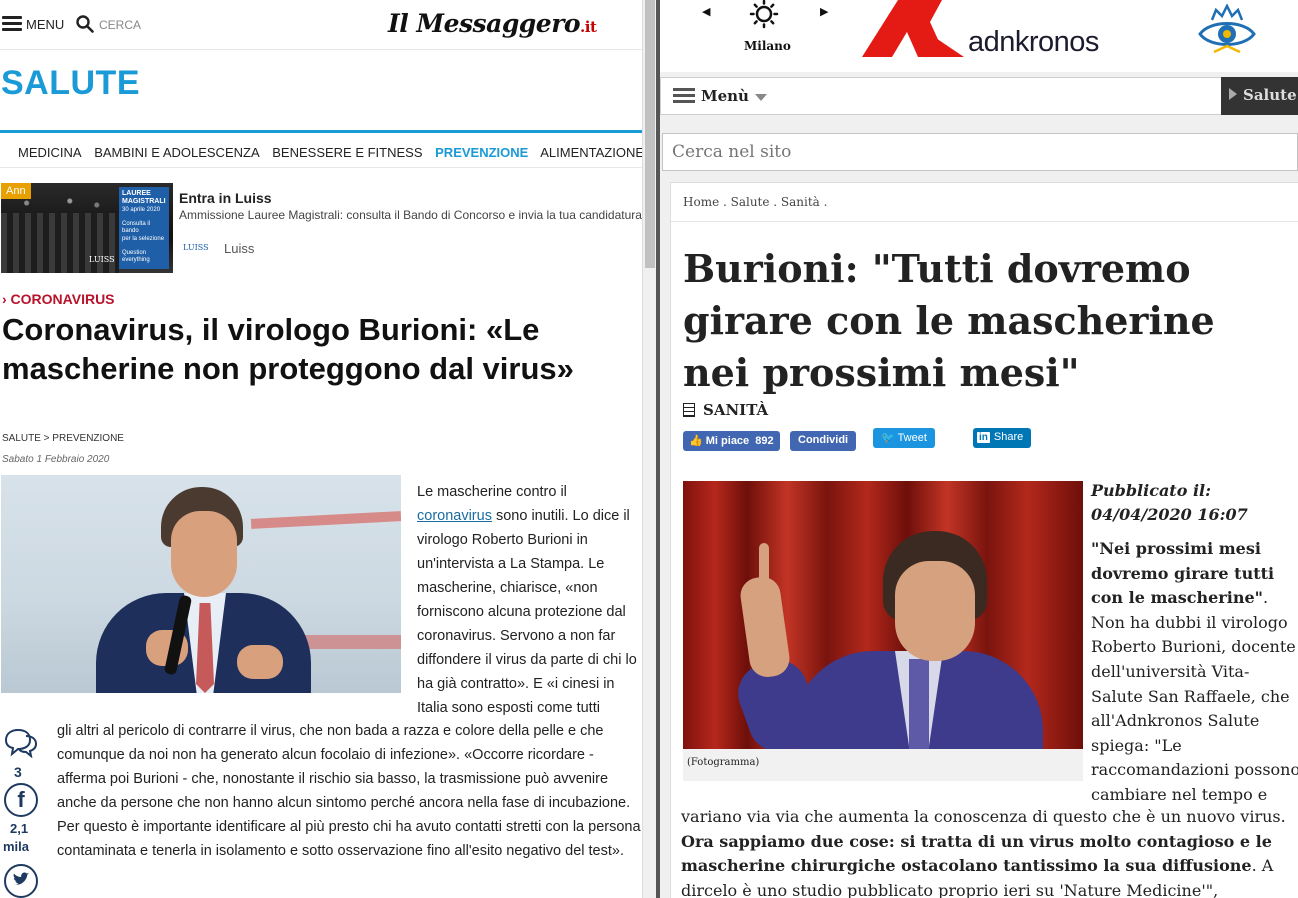 The height and width of the screenshot is (898, 1298). I want to click on article-photo-frame: (Fotogramma), so click(883, 631).